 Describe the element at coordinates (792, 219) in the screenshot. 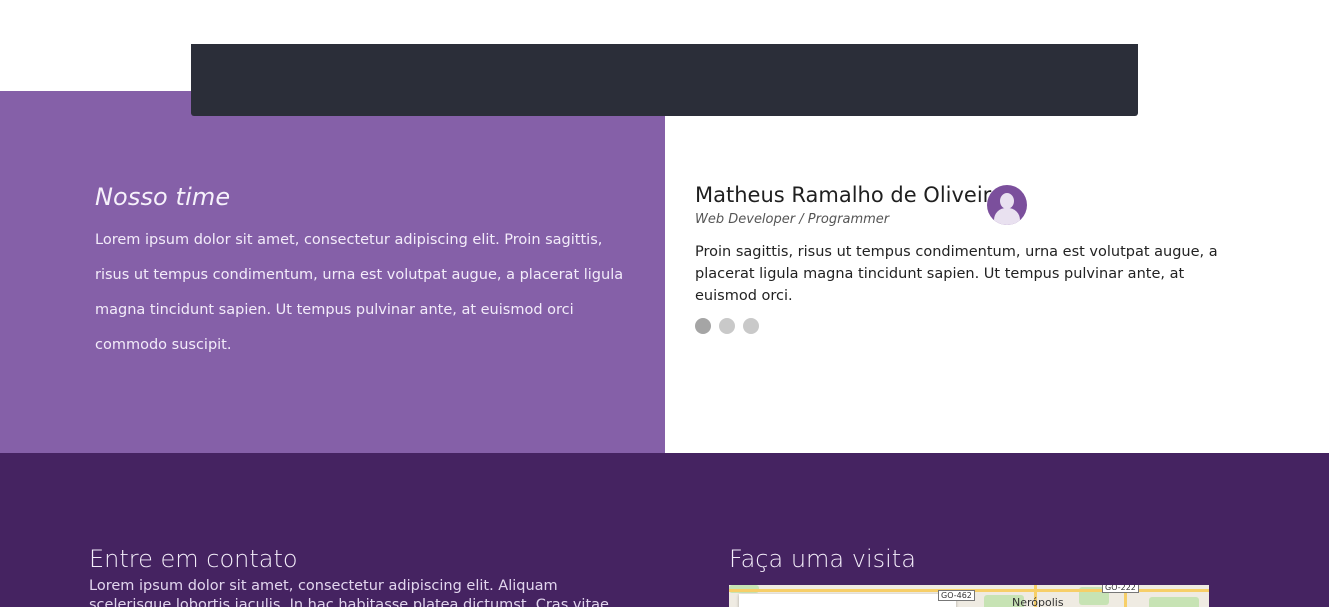

I see `member-role: Web Developer / Programmer` at that location.